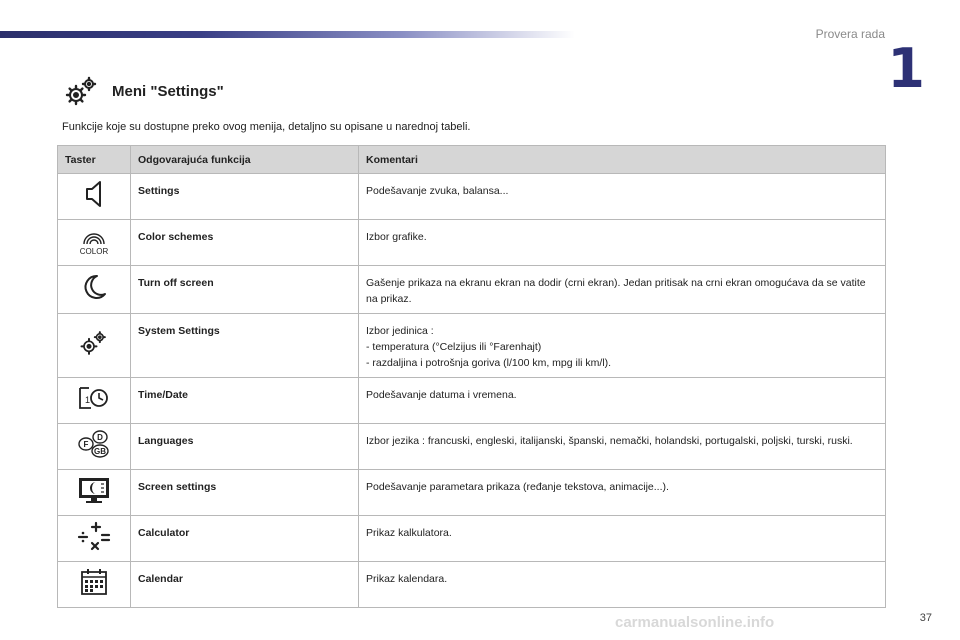  I want to click on table-row: Calculator Prikaz kalkulatora., so click(471, 538).